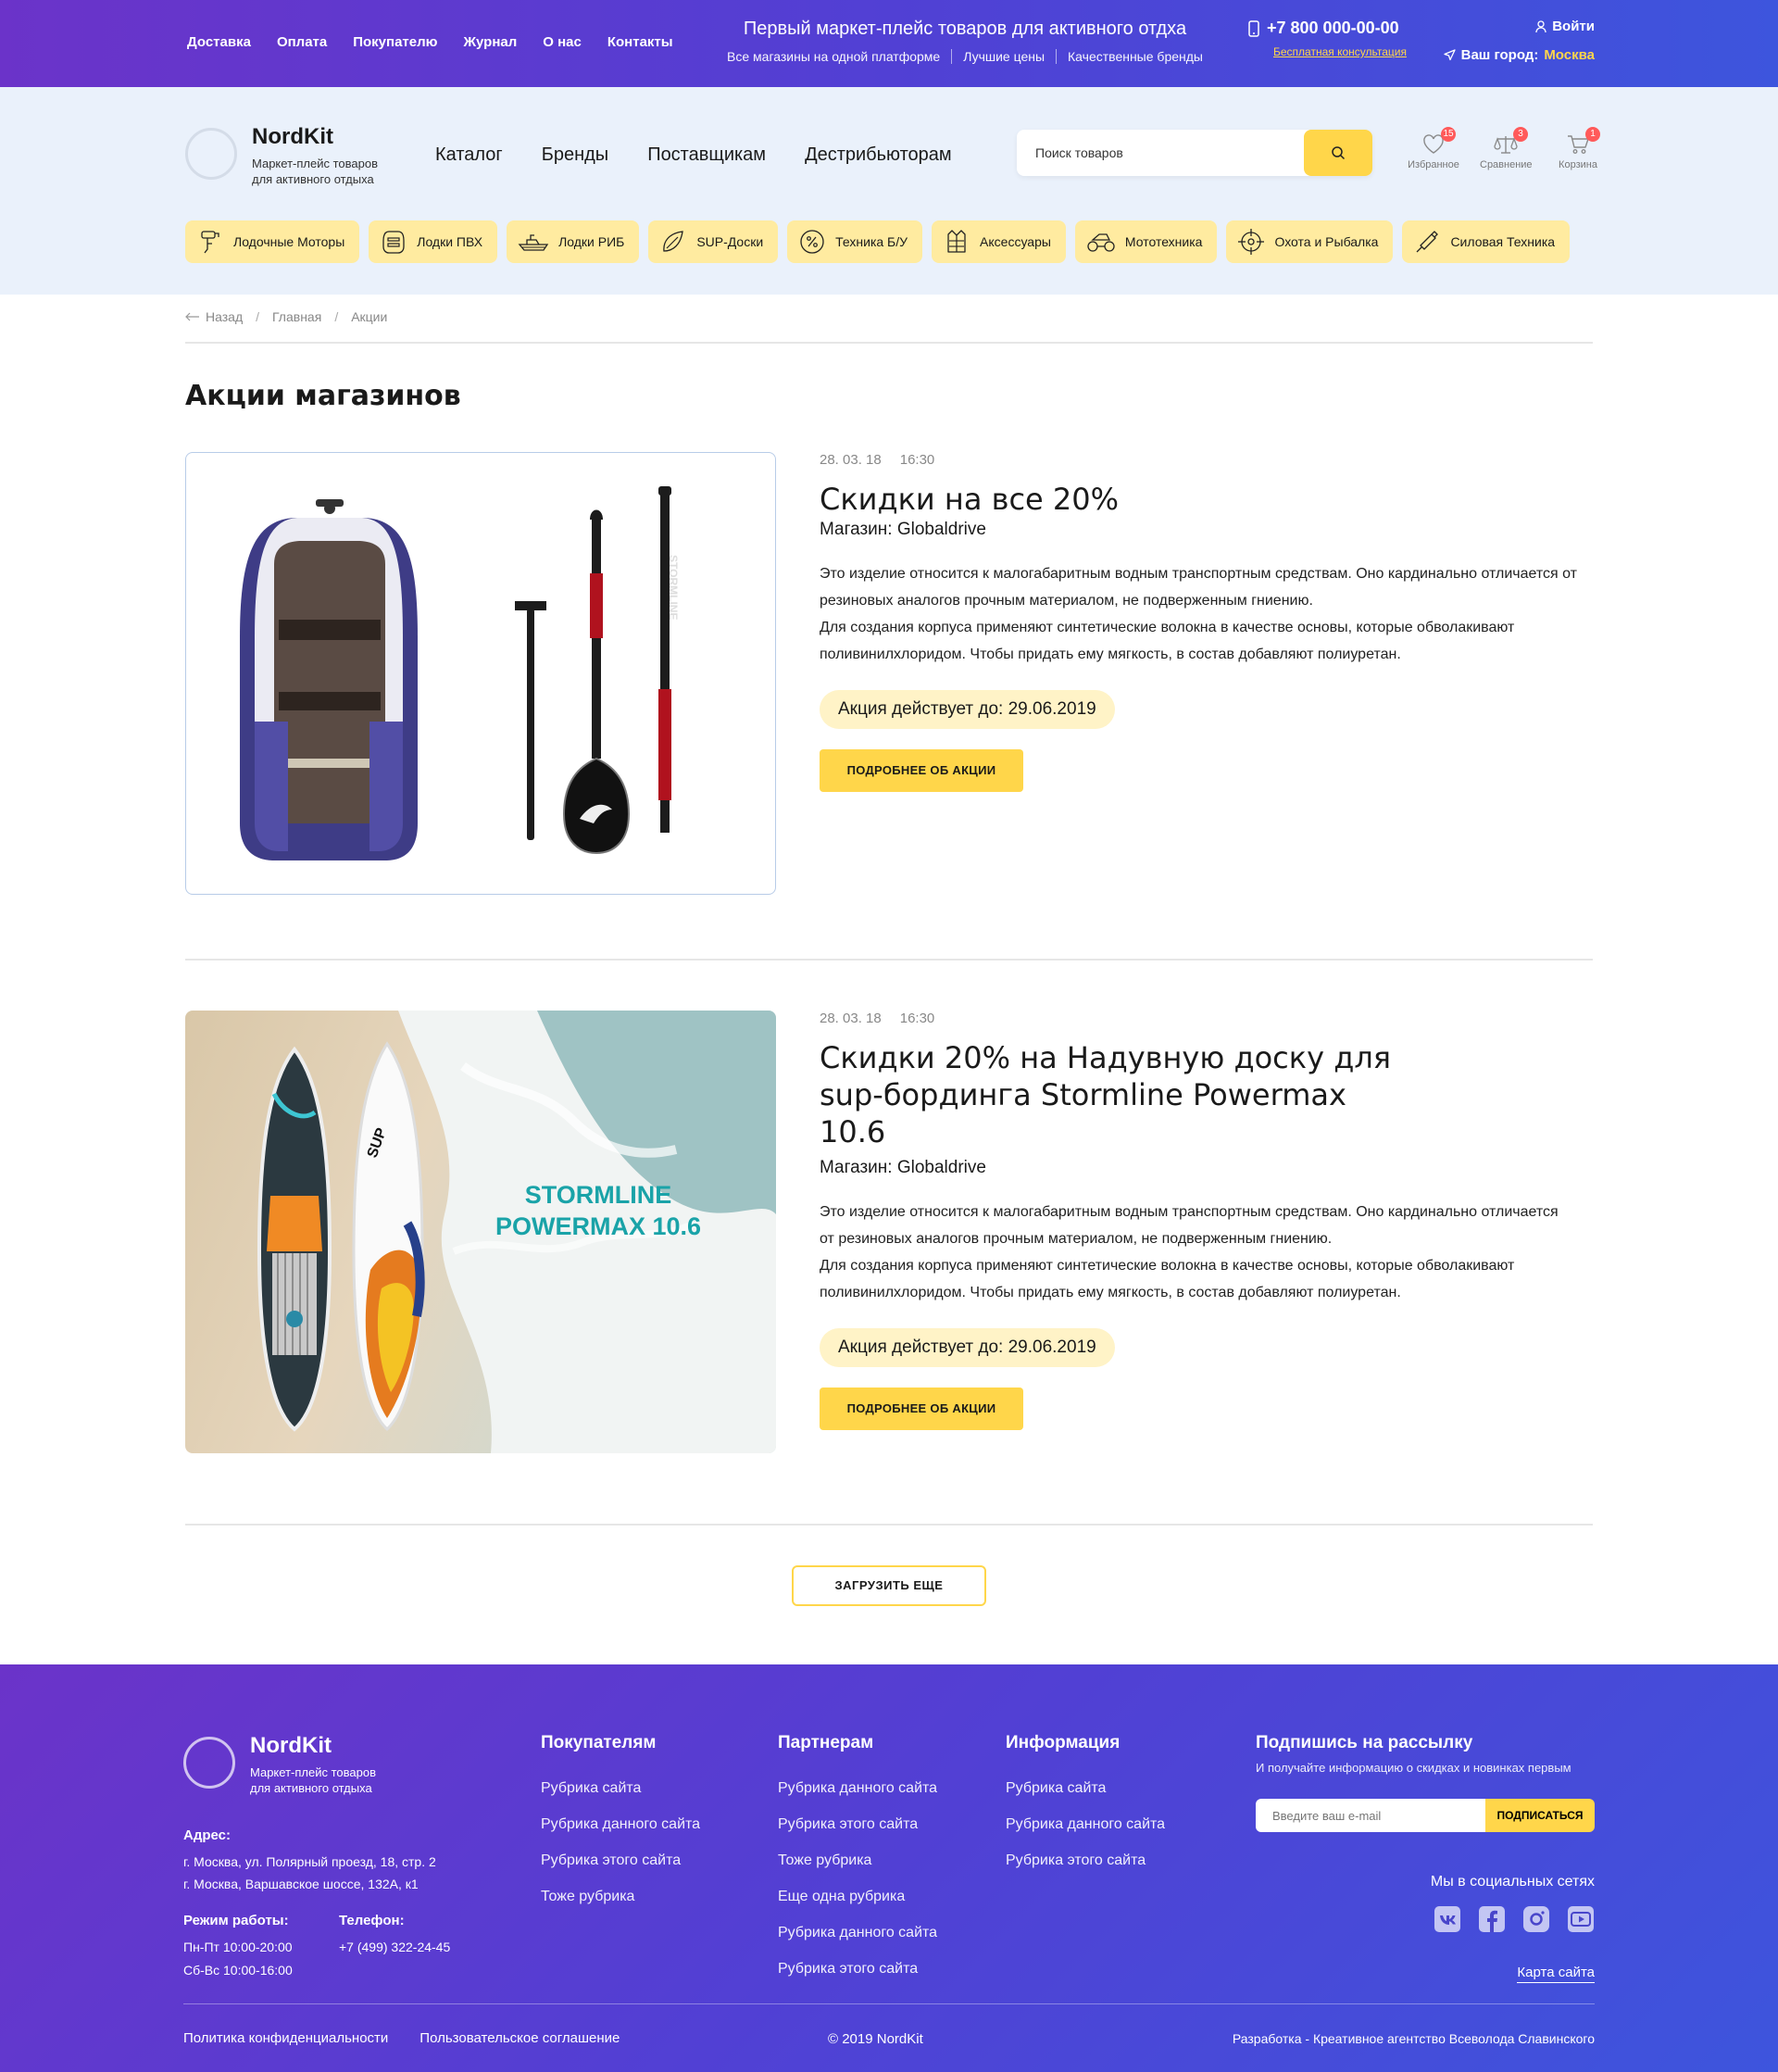 The image size is (1778, 2072). Describe the element at coordinates (1519, 55) in the screenshot. I see `city-selector: Ваш город: Москва` at that location.